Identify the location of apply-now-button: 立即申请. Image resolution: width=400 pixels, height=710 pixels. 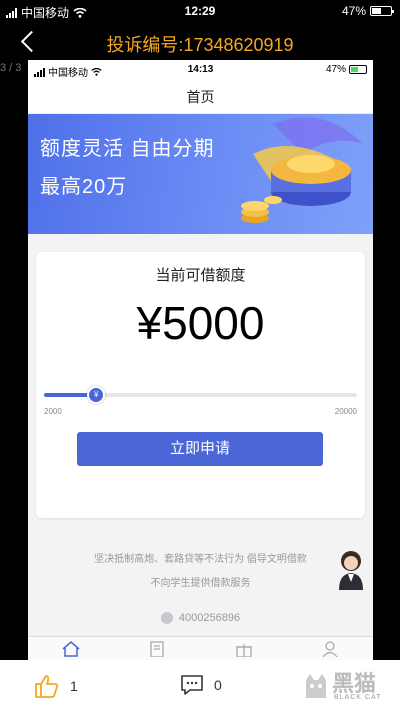
(200, 449).